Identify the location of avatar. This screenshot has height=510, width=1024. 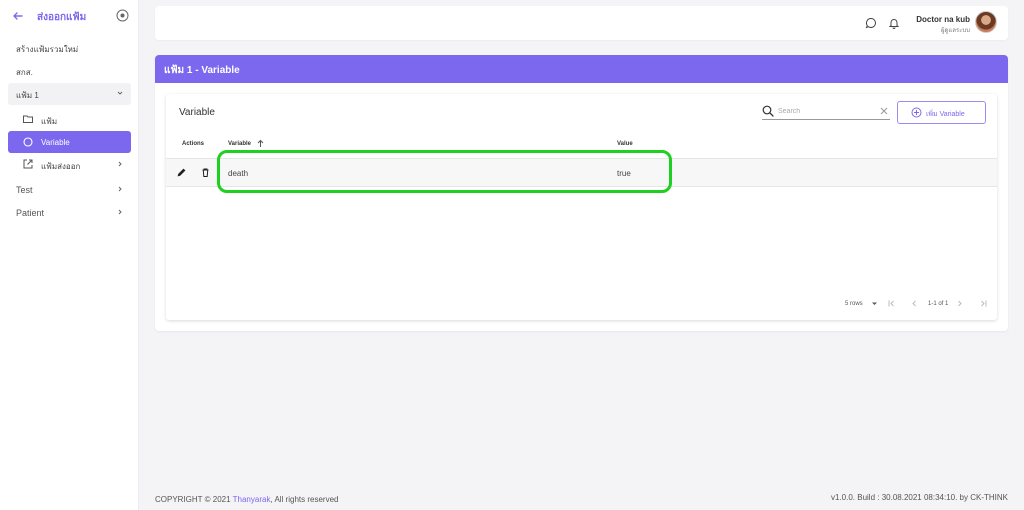
(986, 22).